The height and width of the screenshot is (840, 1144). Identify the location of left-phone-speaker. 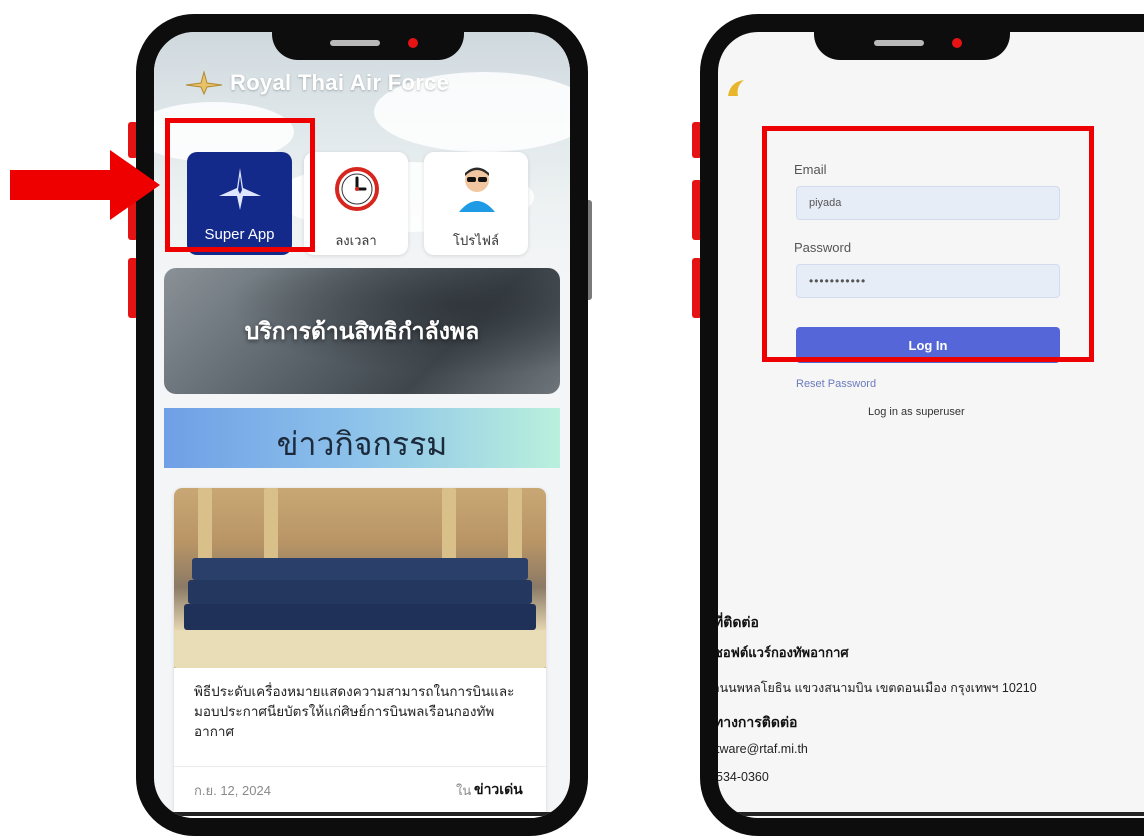
(355, 43).